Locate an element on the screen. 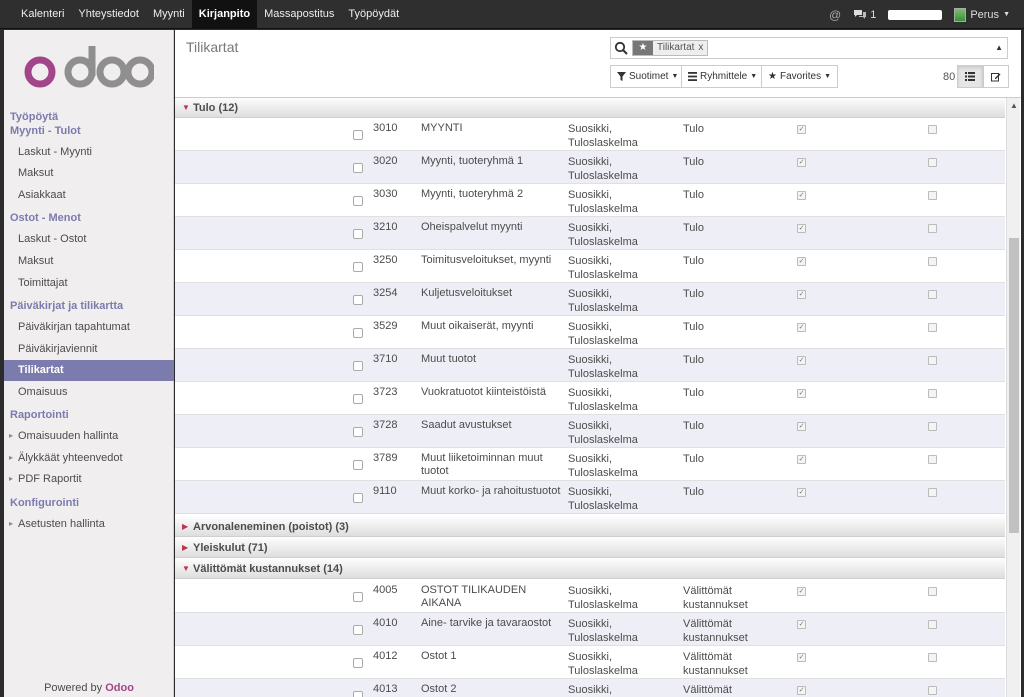 This screenshot has height=697, width=1024. account-name: Muut oikaiserät, myynti is located at coordinates (477, 326).